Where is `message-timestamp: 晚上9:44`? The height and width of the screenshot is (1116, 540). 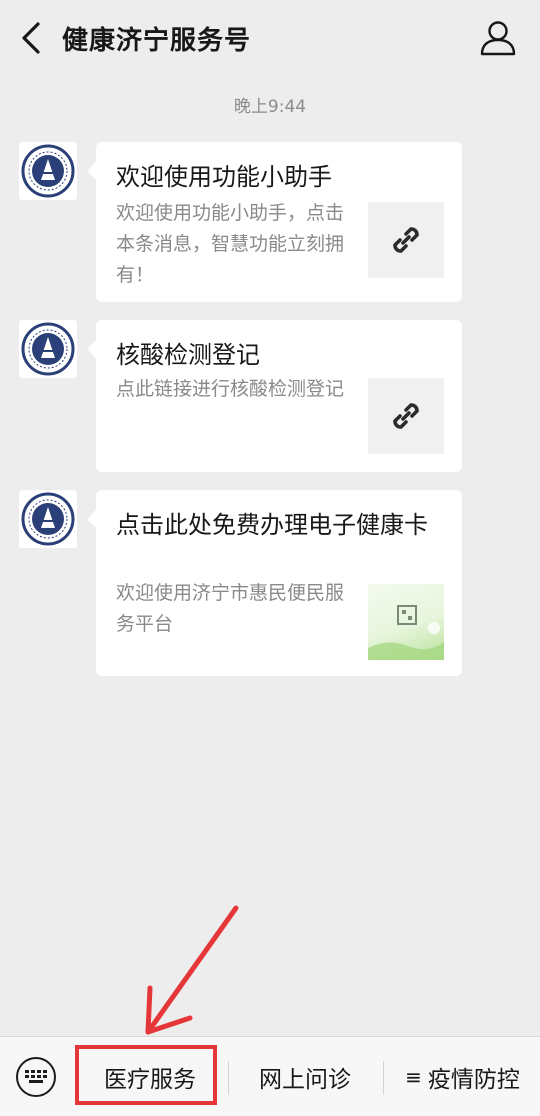 message-timestamp: 晚上9:44 is located at coordinates (270, 107).